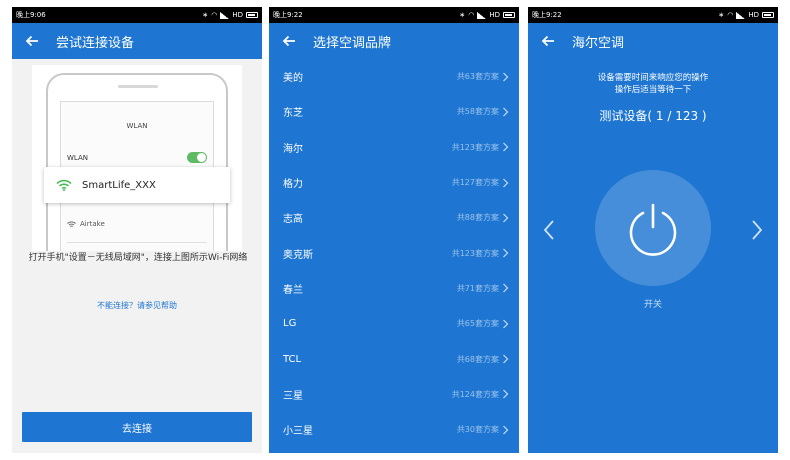 The image size is (790, 460). I want to click on brand-row-zhigao: 志高 共88套方案, so click(394, 217).